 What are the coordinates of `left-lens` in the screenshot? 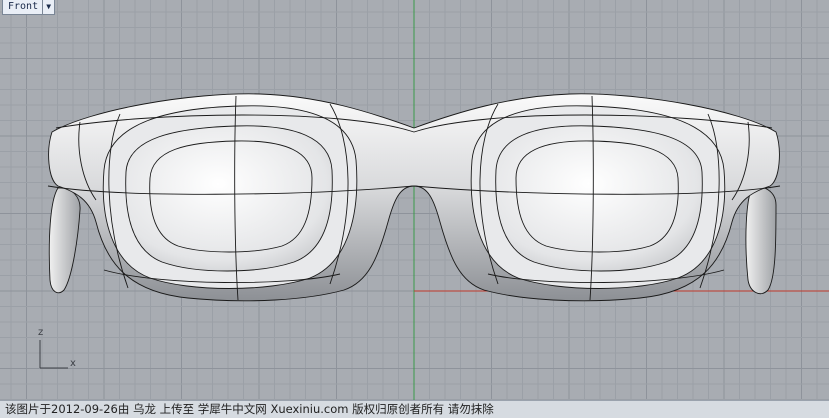 It's located at (229, 198).